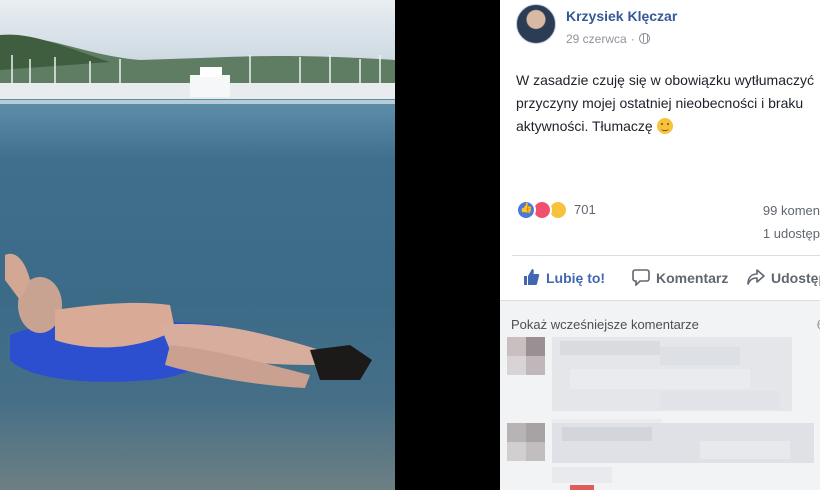 Image resolution: width=820 pixels, height=490 pixels. Describe the element at coordinates (641, 277) in the screenshot. I see `speech-bubble-icon` at that location.